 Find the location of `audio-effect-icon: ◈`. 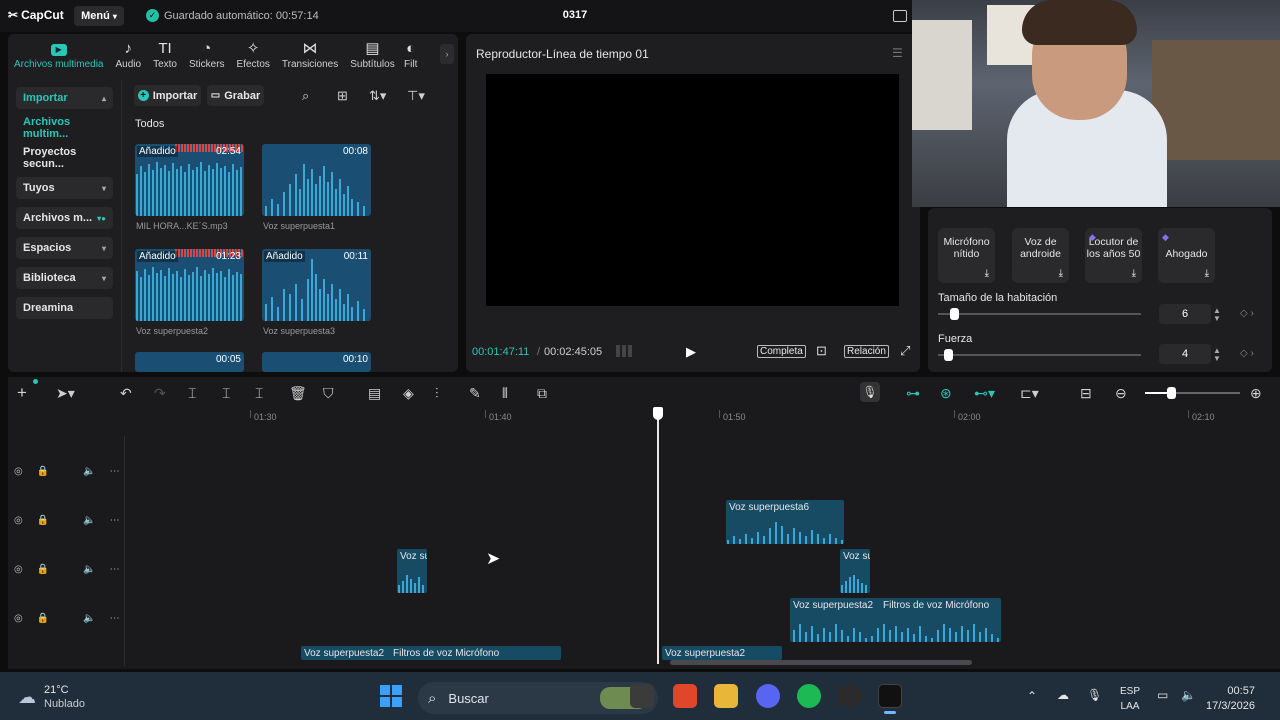

audio-effect-icon: ◈ is located at coordinates (408, 393).